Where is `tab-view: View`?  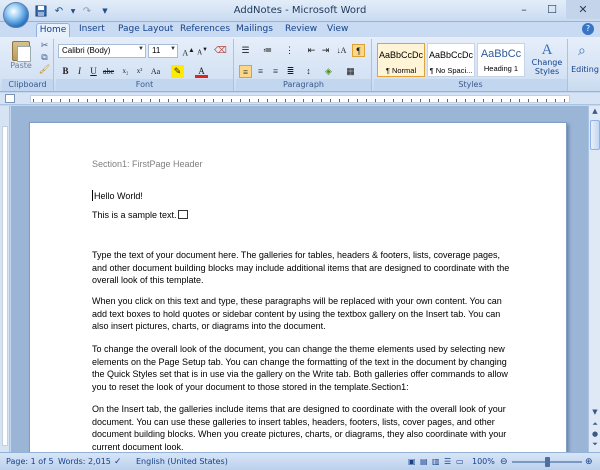 tab-view: View is located at coordinates (337, 30).